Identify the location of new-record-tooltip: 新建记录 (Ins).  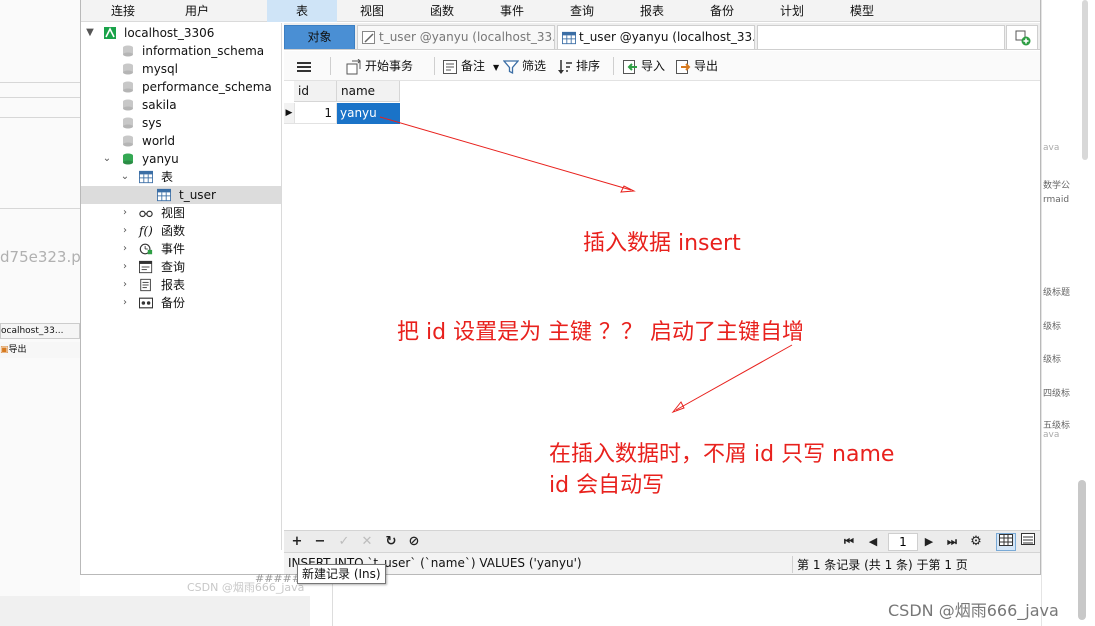
(341, 574).